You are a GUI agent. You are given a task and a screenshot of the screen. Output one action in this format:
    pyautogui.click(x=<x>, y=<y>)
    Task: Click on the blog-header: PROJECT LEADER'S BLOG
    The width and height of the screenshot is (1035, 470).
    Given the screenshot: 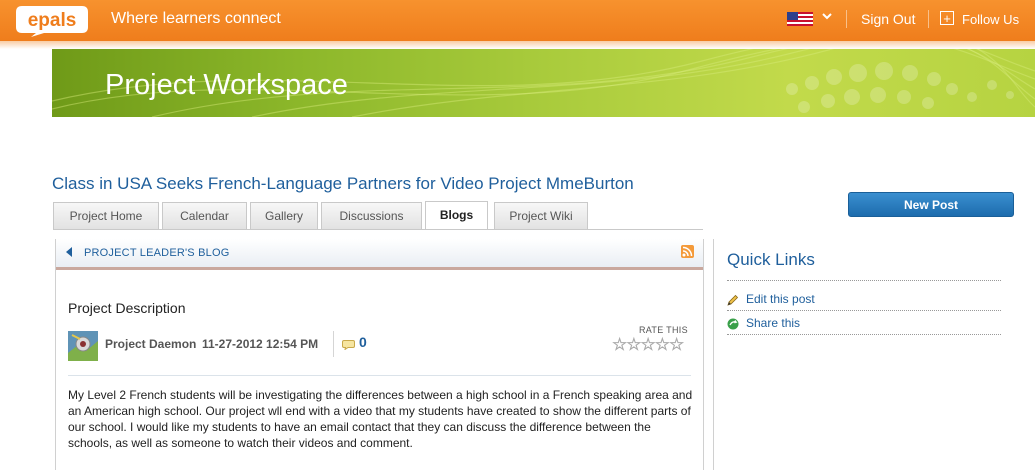 What is the action you would take?
    pyautogui.click(x=379, y=254)
    